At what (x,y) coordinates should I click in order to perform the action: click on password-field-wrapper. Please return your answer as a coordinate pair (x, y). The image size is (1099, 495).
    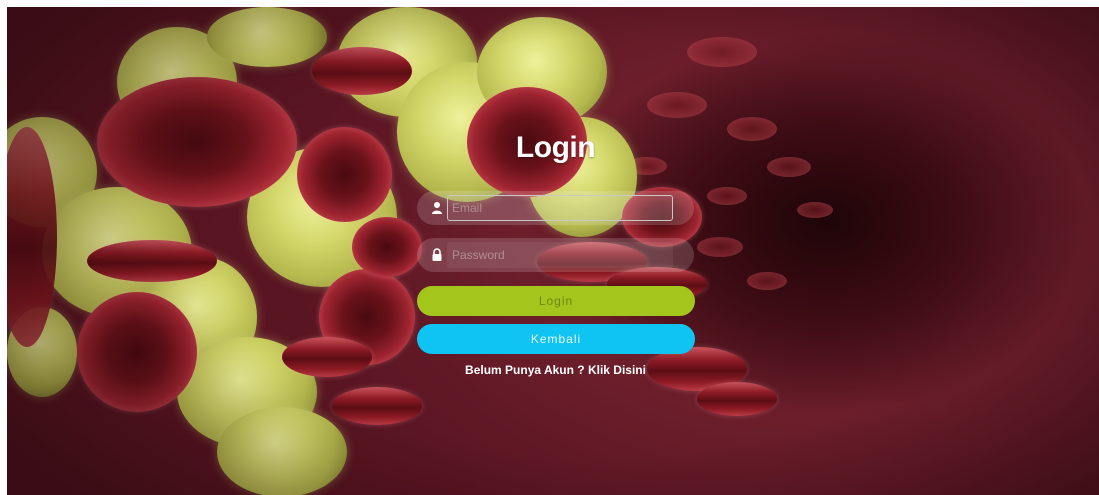
    Looking at the image, I should click on (555, 255).